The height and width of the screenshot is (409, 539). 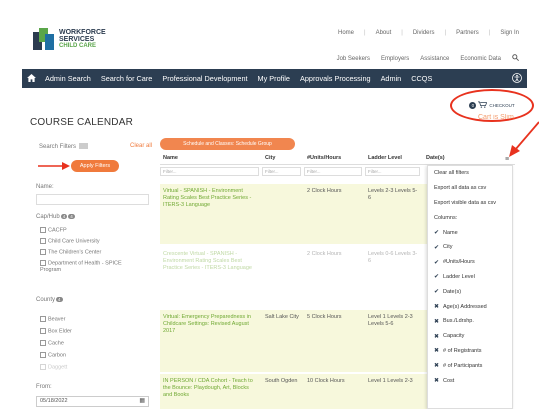 I want to click on from-label: From:, so click(x=44, y=387).